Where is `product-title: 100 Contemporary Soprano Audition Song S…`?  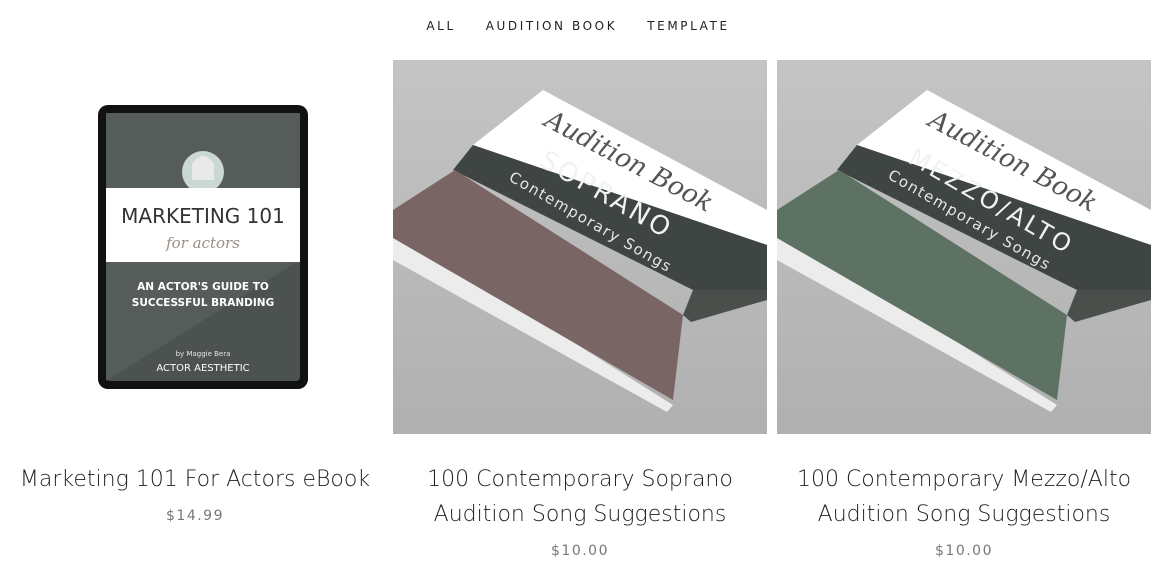 product-title: 100 Contemporary Soprano Audition Song S… is located at coordinates (580, 497).